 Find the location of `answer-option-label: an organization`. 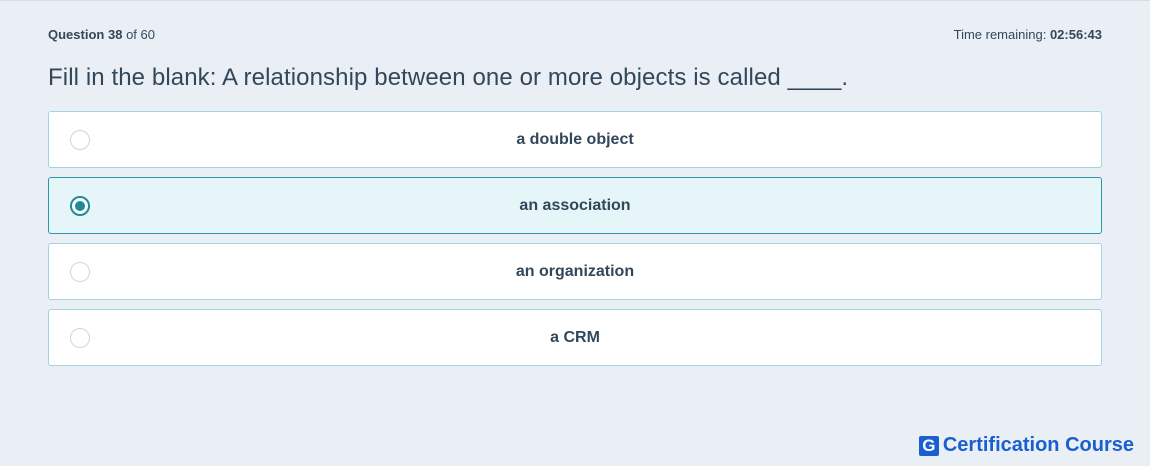

answer-option-label: an organization is located at coordinates (575, 271).